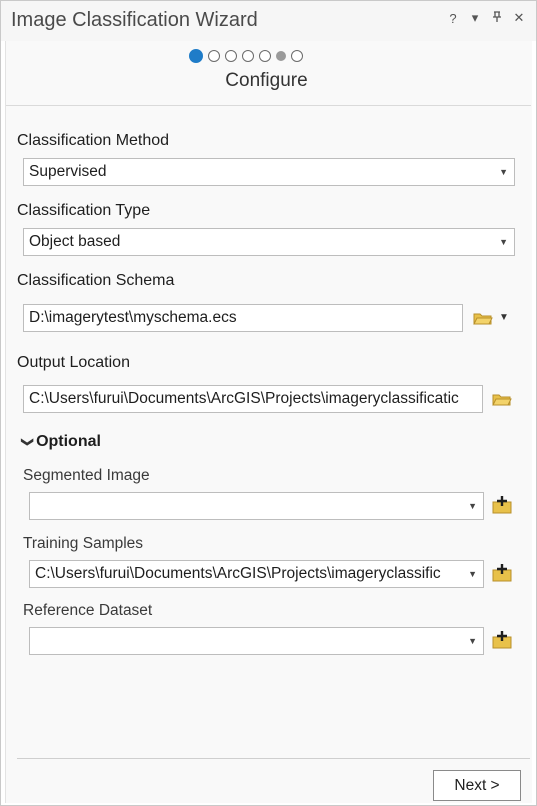 This screenshot has height=806, width=537. I want to click on step-title: Configure, so click(266, 80).